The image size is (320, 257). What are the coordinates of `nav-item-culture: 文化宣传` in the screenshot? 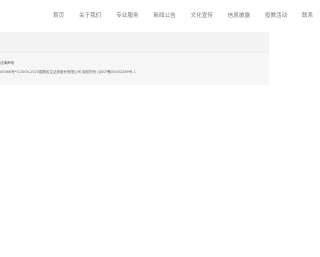 It's located at (202, 15).